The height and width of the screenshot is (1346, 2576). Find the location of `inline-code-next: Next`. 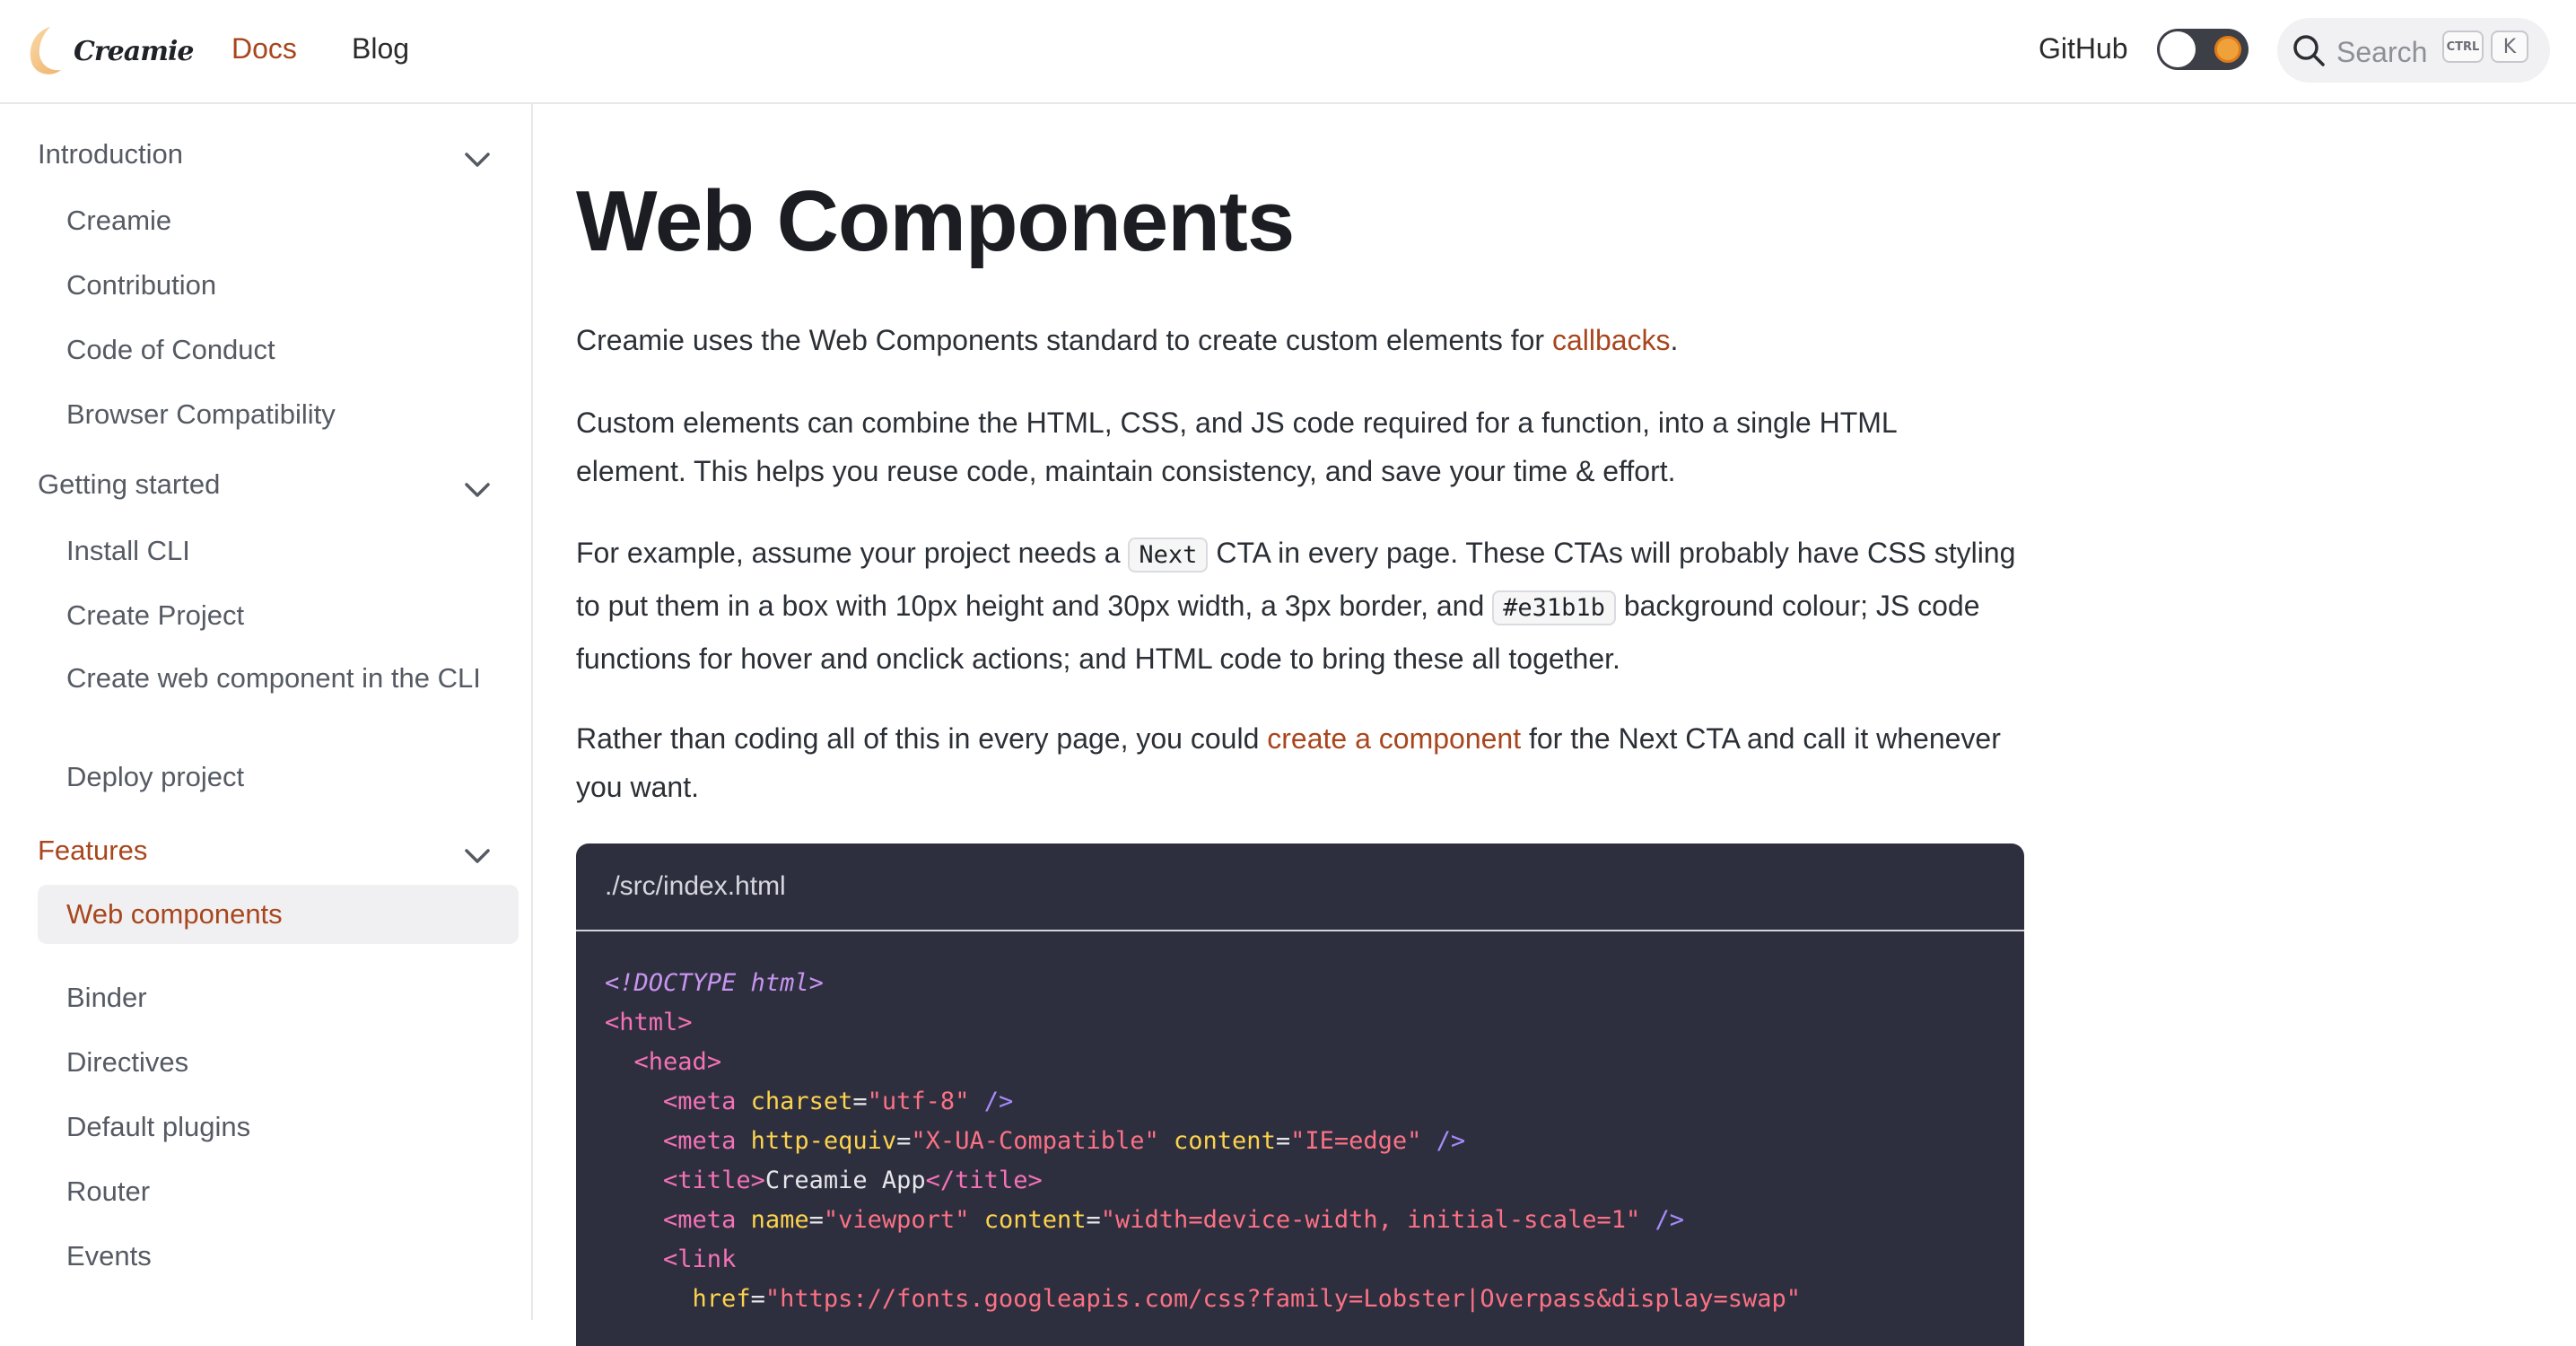

inline-code-next: Next is located at coordinates (1169, 555).